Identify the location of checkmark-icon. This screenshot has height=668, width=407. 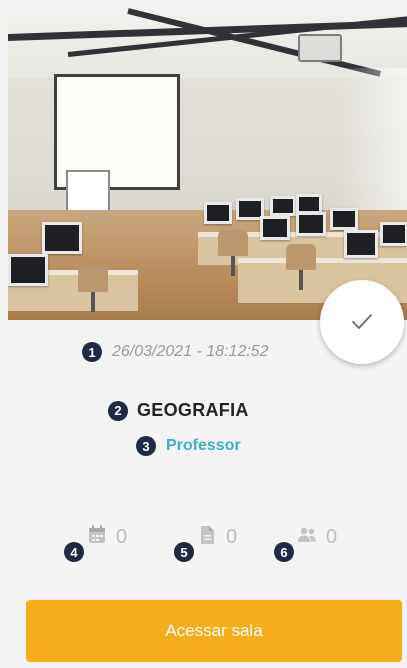
(362, 321).